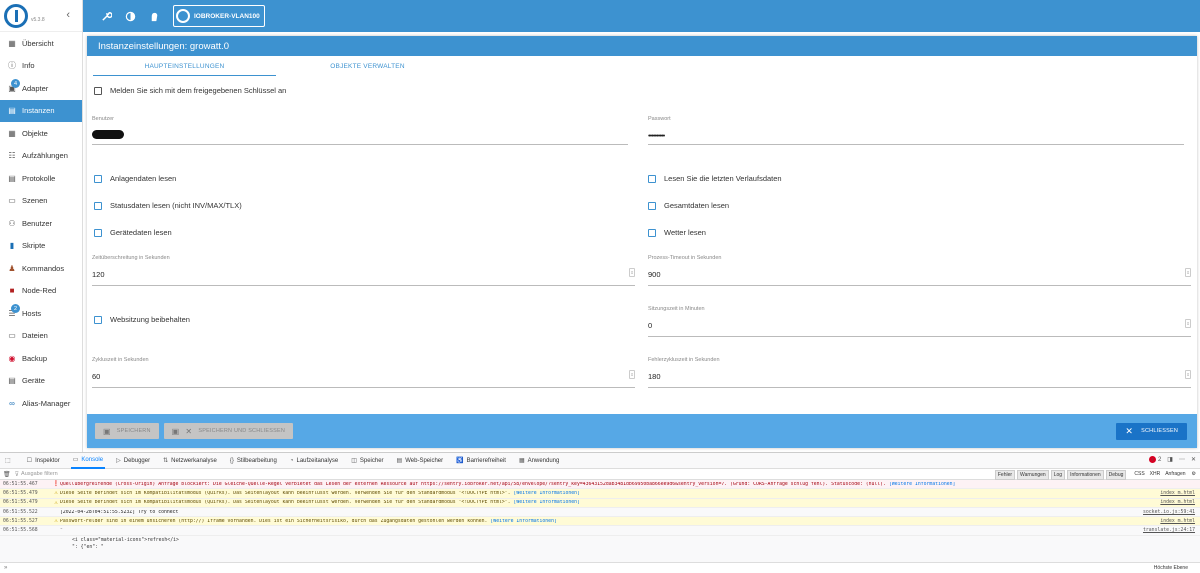 This screenshot has width=1200, height=573. I want to click on context-selector: Höchste Ebene, so click(1171, 568).